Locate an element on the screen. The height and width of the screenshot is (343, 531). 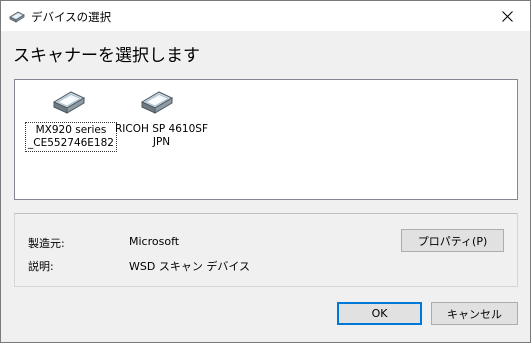
cancel-button: キャンセル is located at coordinates (474, 313).